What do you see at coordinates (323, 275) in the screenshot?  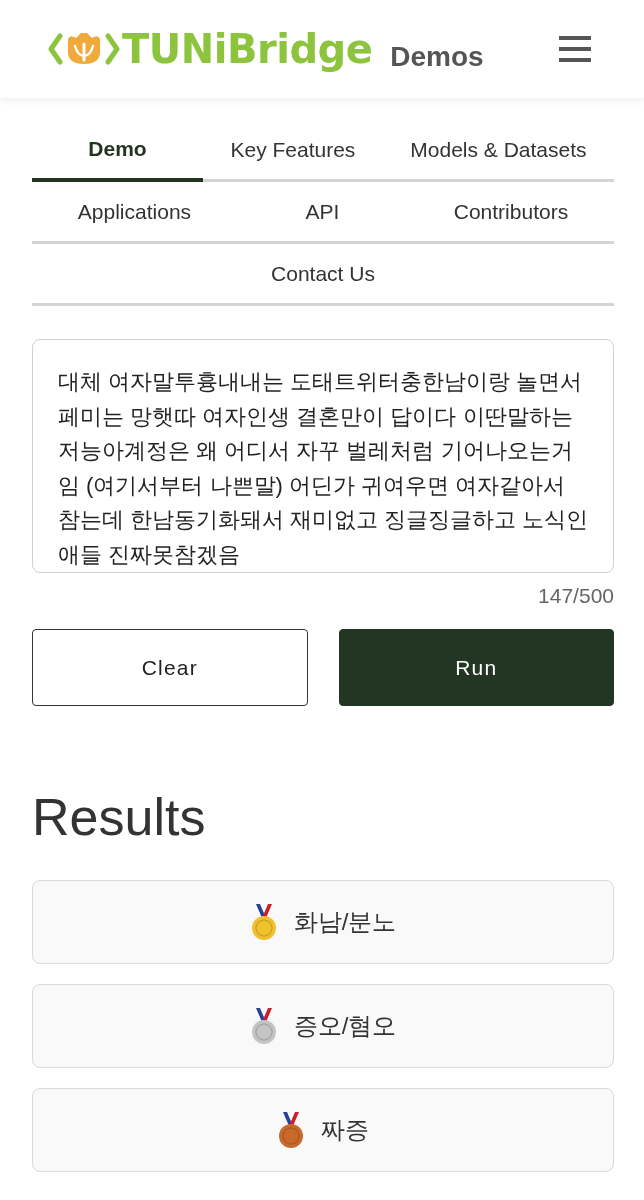 I see `nav-tab: Contact Us` at bounding box center [323, 275].